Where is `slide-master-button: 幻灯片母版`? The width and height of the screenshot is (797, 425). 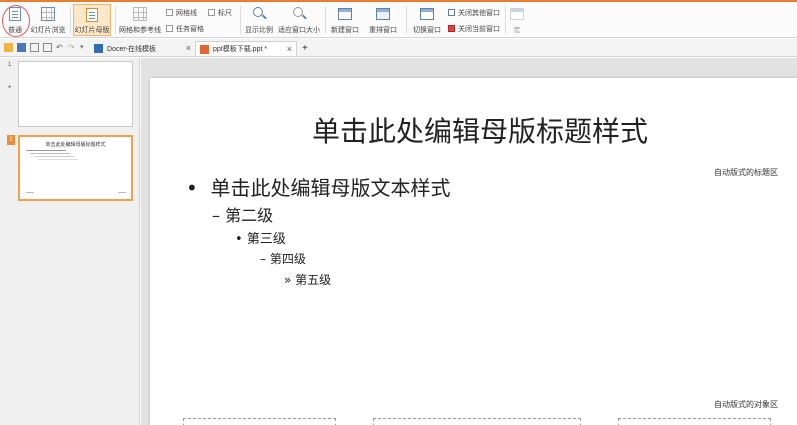 slide-master-button: 幻灯片母版 is located at coordinates (92, 20).